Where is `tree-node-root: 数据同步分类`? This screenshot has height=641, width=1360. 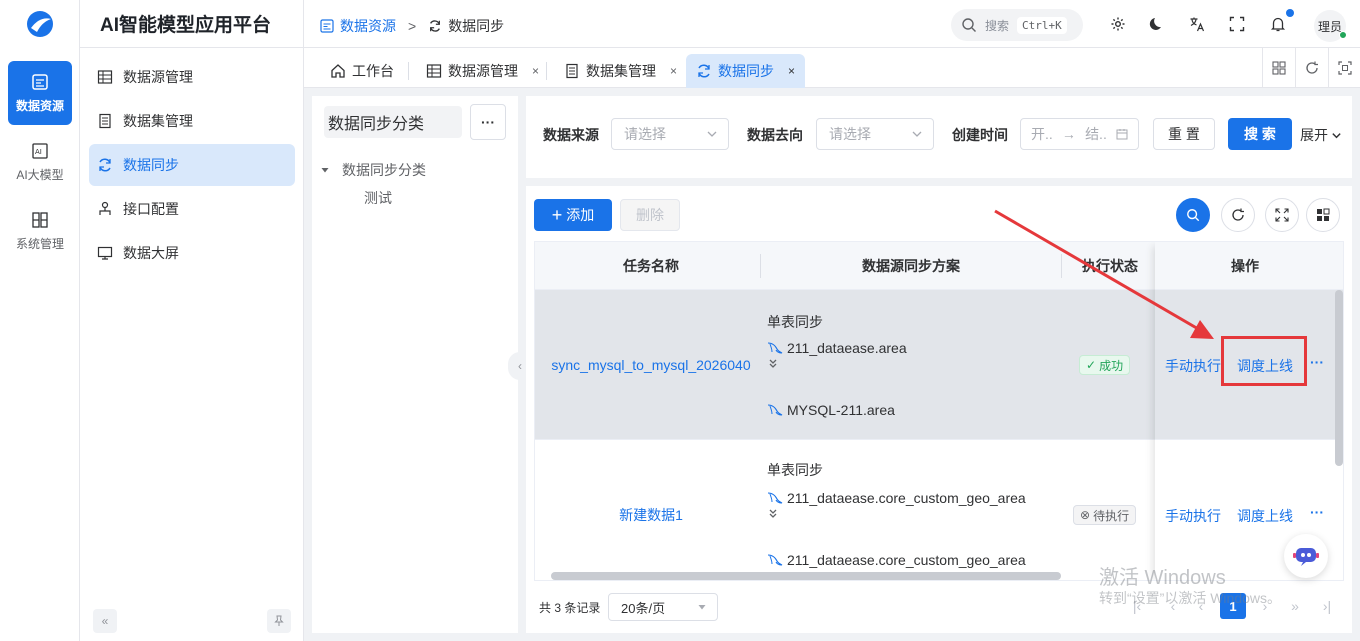
tree-node-root: 数据同步分类 is located at coordinates (373, 170).